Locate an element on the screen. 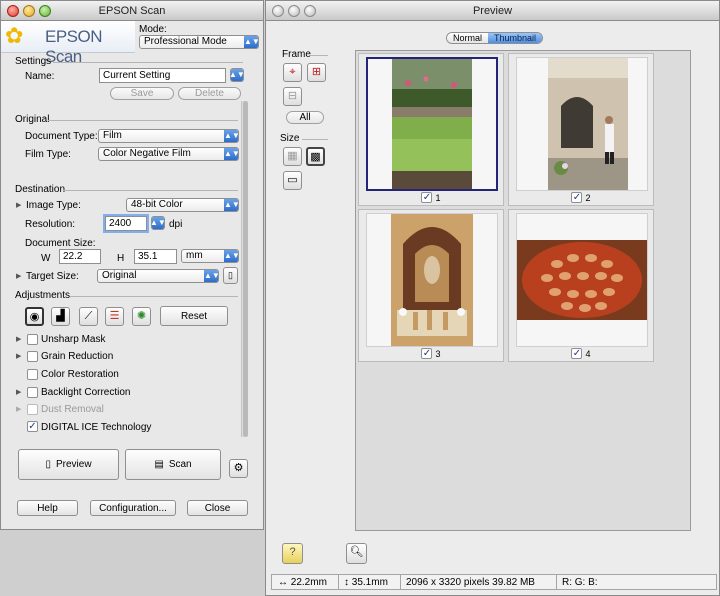 This screenshot has width=720, height=596. thumbnail-number: 4 is located at coordinates (588, 353).